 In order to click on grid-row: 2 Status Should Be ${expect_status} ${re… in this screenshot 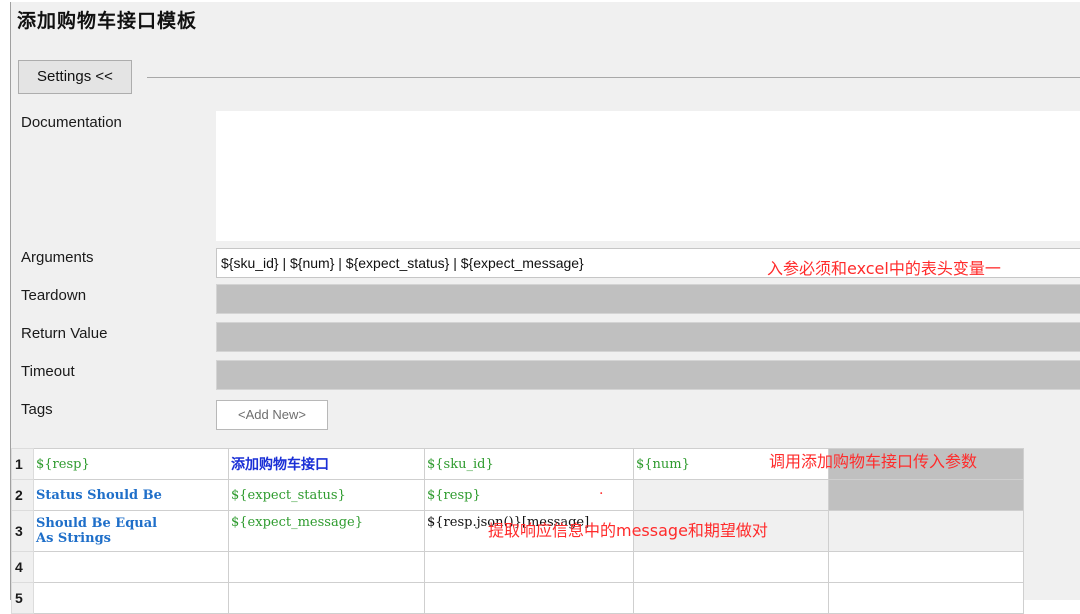, I will do `click(517, 495)`.